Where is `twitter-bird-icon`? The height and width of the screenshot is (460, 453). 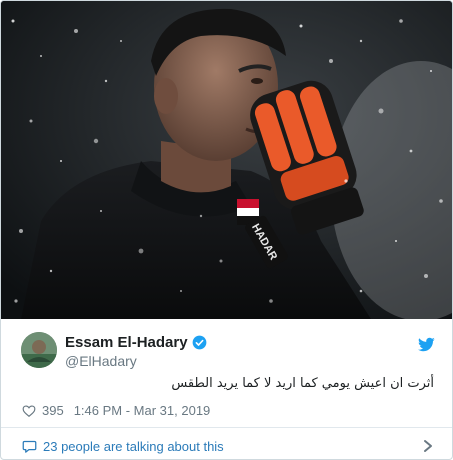 twitter-bird-icon is located at coordinates (426, 344).